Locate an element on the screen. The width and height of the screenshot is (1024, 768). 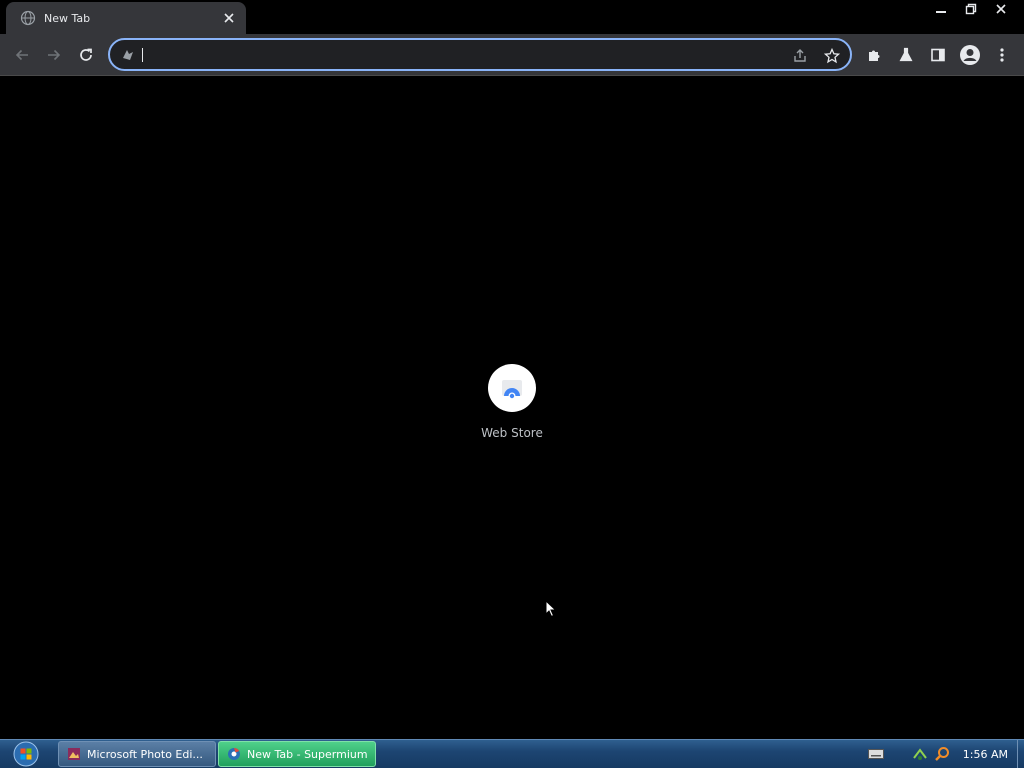
share-icon is located at coordinates (800, 56).